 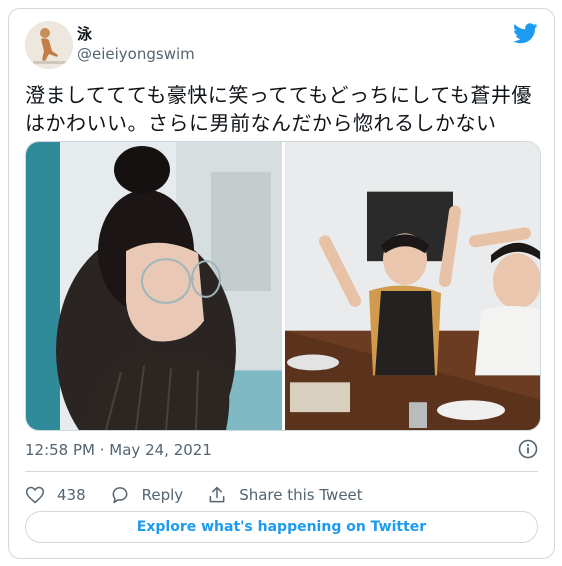 I want to click on like-button: 438, so click(x=55, y=495).